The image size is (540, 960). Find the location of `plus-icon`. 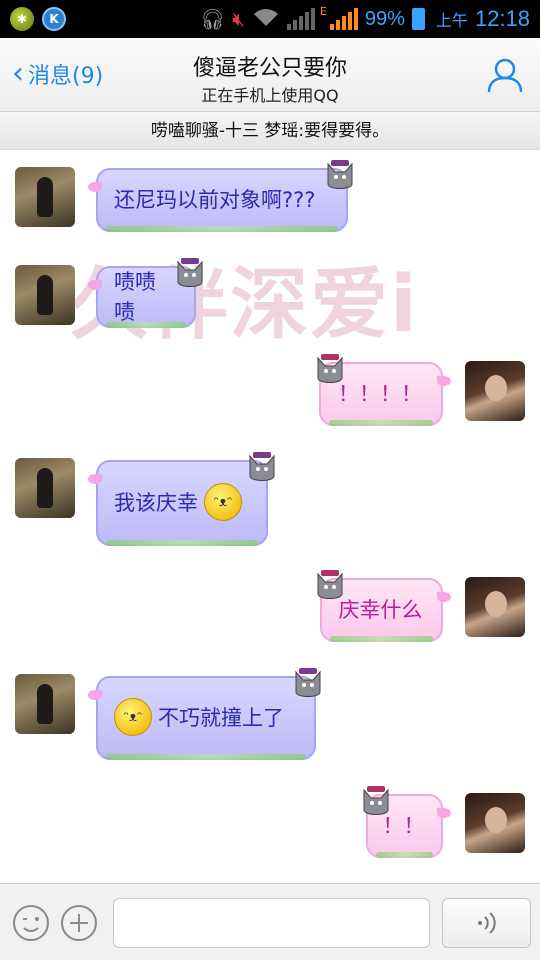

plus-icon is located at coordinates (79, 923).